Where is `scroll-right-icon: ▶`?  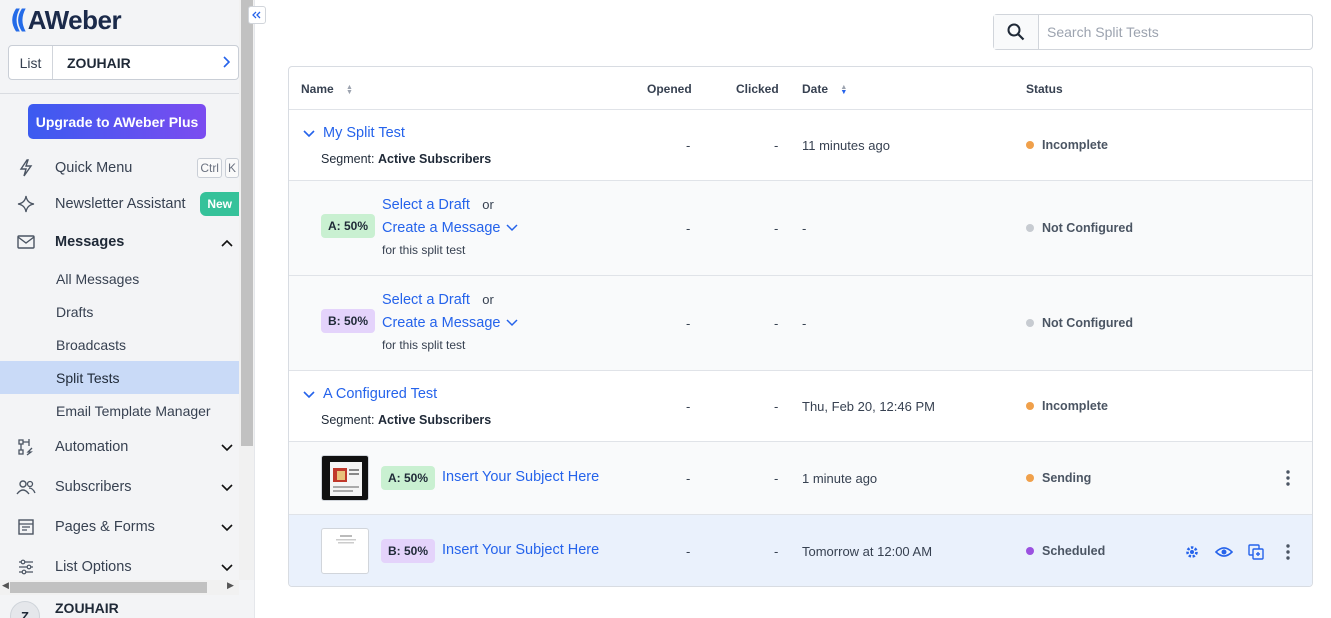 scroll-right-icon: ▶ is located at coordinates (230, 585).